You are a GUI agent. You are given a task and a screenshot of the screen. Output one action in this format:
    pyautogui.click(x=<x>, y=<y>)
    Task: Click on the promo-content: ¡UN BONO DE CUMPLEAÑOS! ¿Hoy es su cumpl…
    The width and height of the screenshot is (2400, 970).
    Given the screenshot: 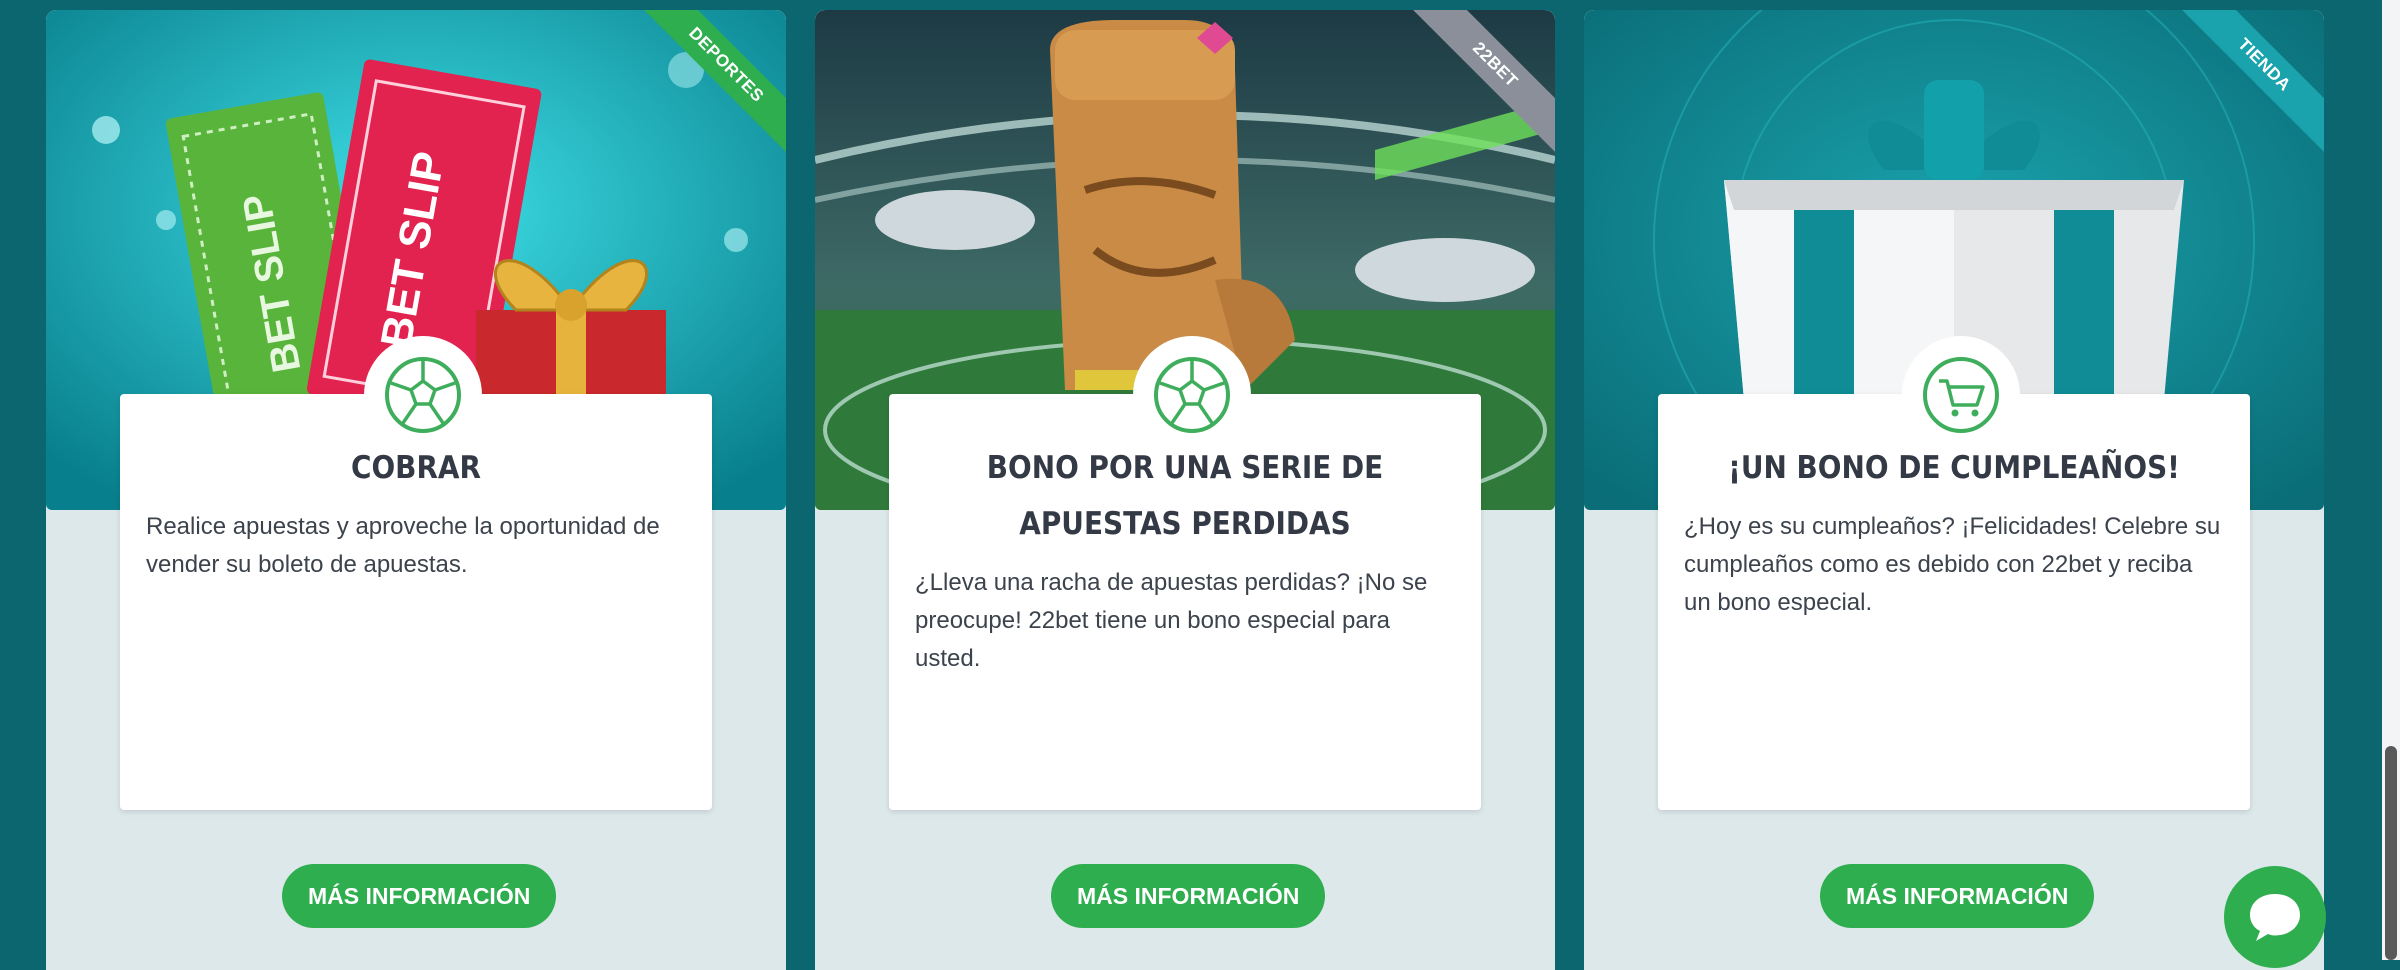 What is the action you would take?
    pyautogui.click(x=1954, y=573)
    